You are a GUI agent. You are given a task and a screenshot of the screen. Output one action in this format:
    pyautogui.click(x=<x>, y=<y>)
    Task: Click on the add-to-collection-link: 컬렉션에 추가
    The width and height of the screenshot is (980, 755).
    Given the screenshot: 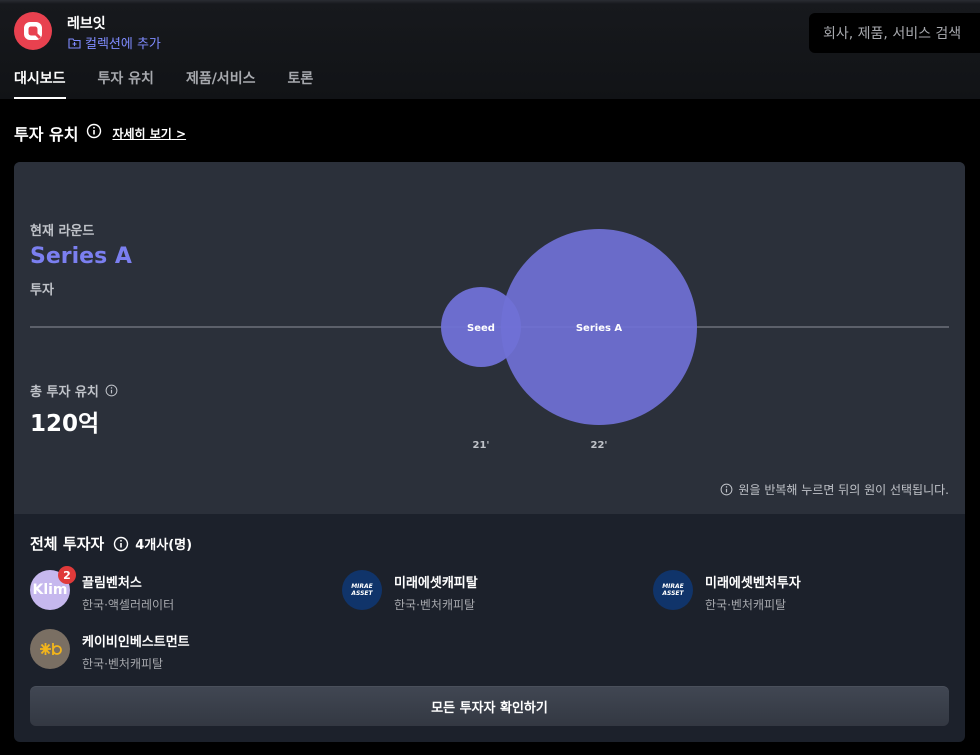 What is the action you would take?
    pyautogui.click(x=114, y=42)
    